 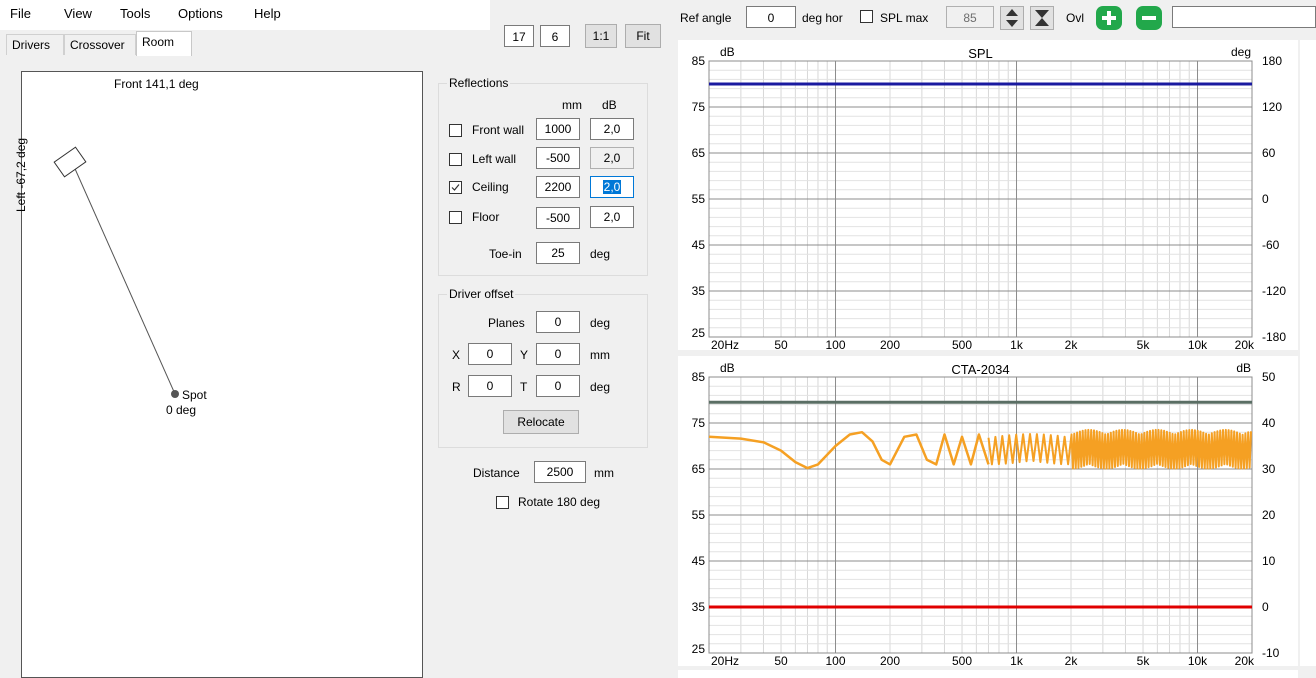 What do you see at coordinates (1241, 52) in the screenshot?
I see `right-unit-label: deg` at bounding box center [1241, 52].